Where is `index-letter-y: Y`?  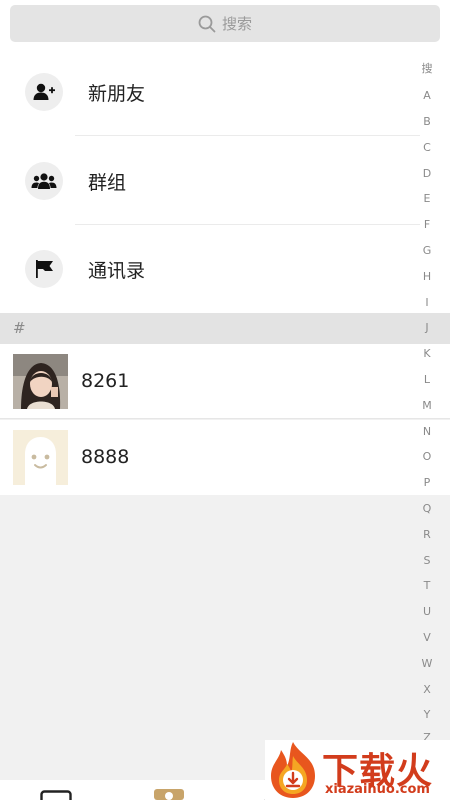 index-letter-y: Y is located at coordinates (427, 714).